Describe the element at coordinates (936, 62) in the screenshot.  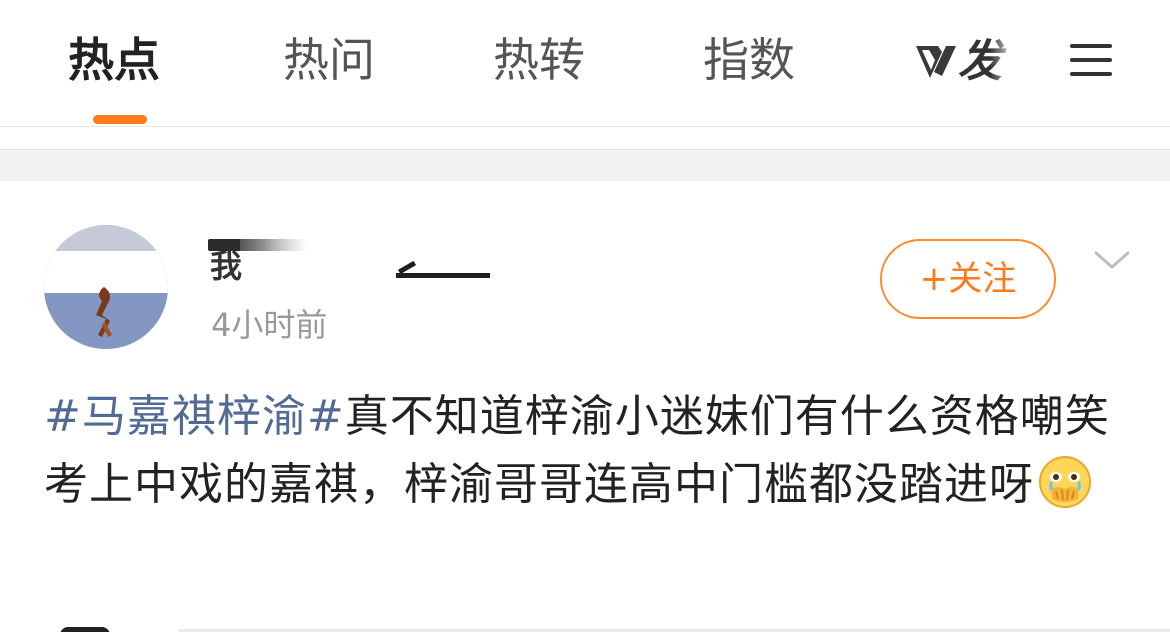
I see `v-logo-icon` at that location.